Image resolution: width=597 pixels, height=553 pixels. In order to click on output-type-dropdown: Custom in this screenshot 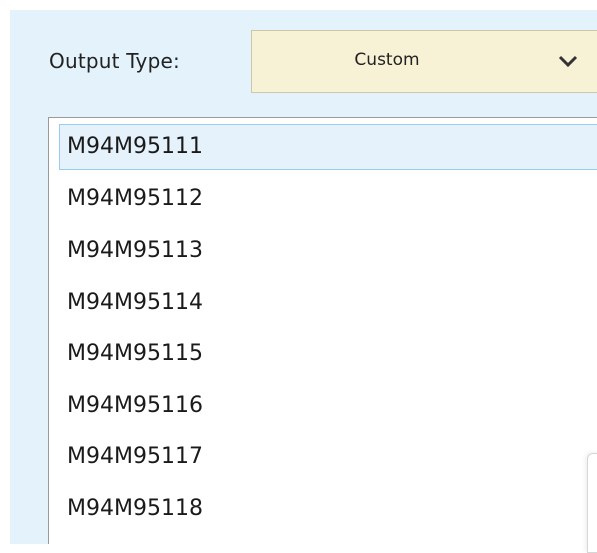, I will do `click(424, 61)`.